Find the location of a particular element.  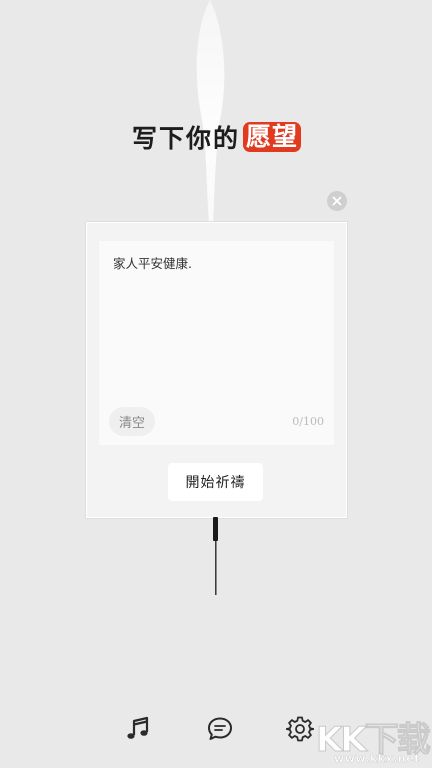

close-button is located at coordinates (337, 201).